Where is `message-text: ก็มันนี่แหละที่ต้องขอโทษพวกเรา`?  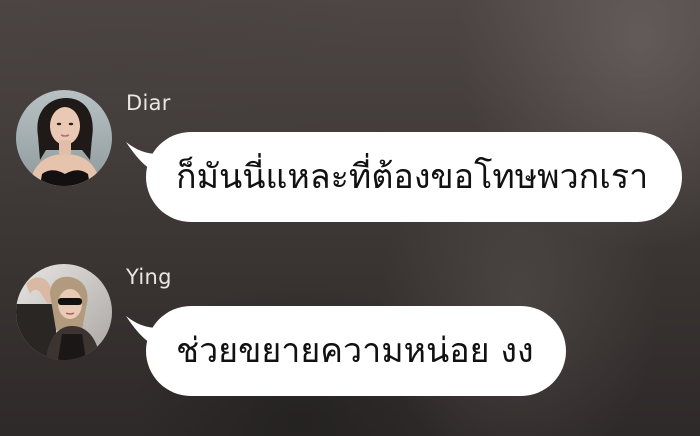 message-text: ก็มันนี่แหละที่ต้องขอโทษพวกเรา is located at coordinates (412, 177).